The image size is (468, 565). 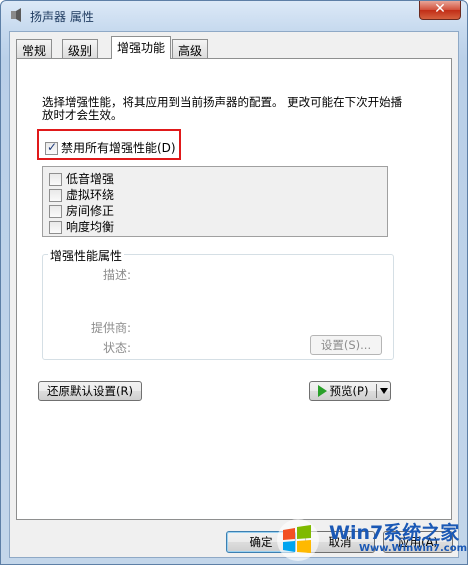 What do you see at coordinates (62, 17) in the screenshot?
I see `window-title: 扬声器 属性` at bounding box center [62, 17].